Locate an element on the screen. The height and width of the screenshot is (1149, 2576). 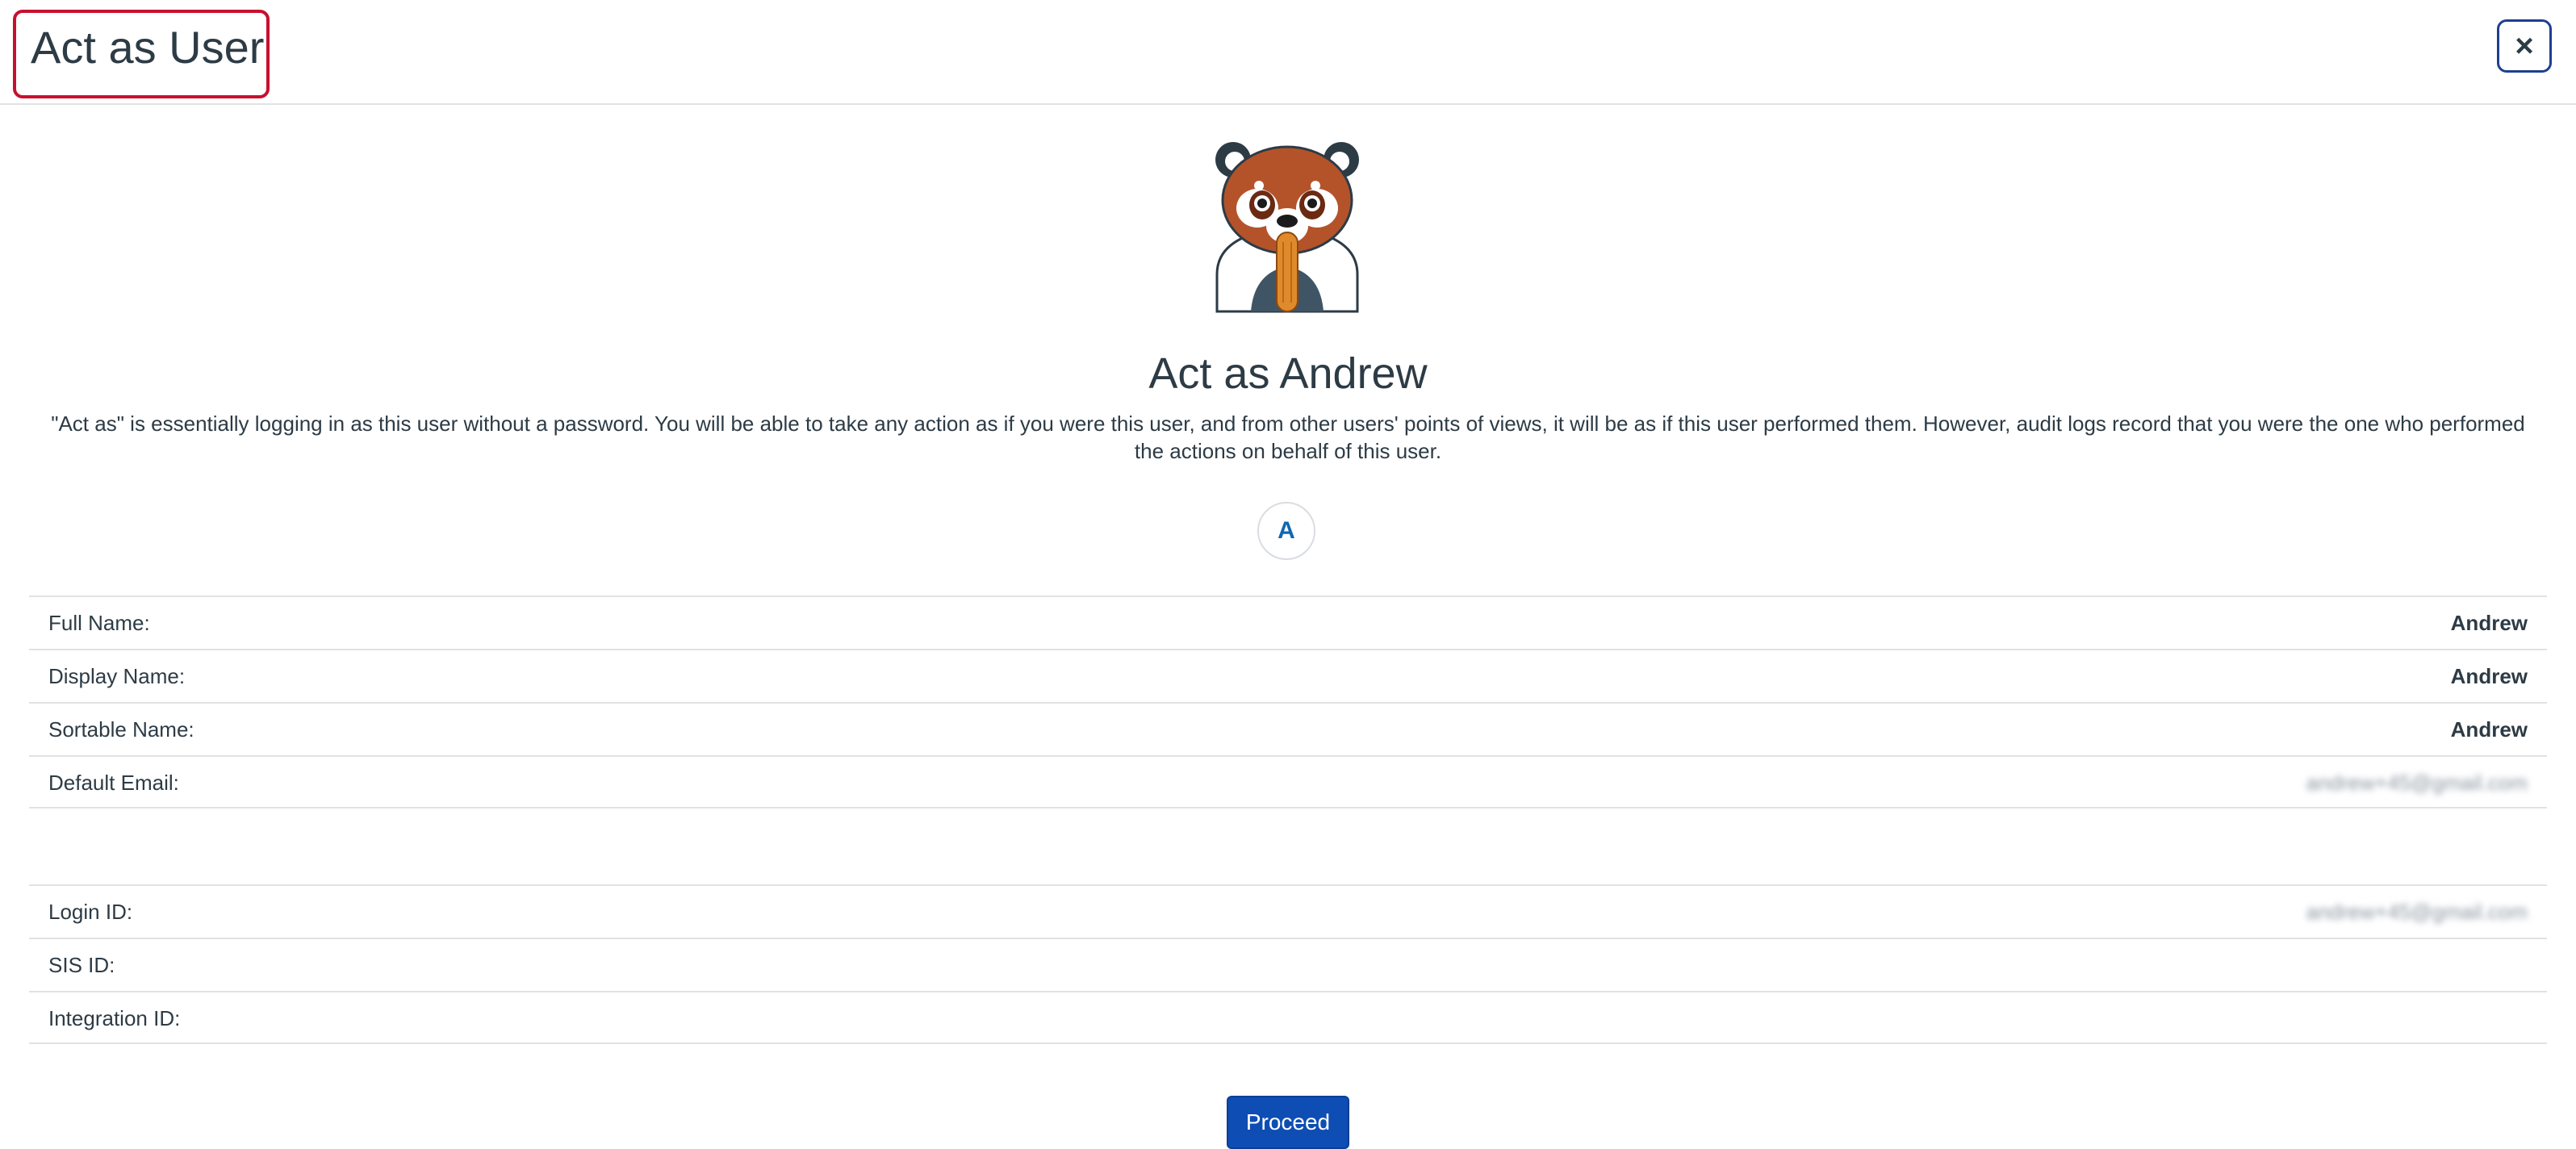
act-as-heading: Act as Andrew is located at coordinates (1288, 373).